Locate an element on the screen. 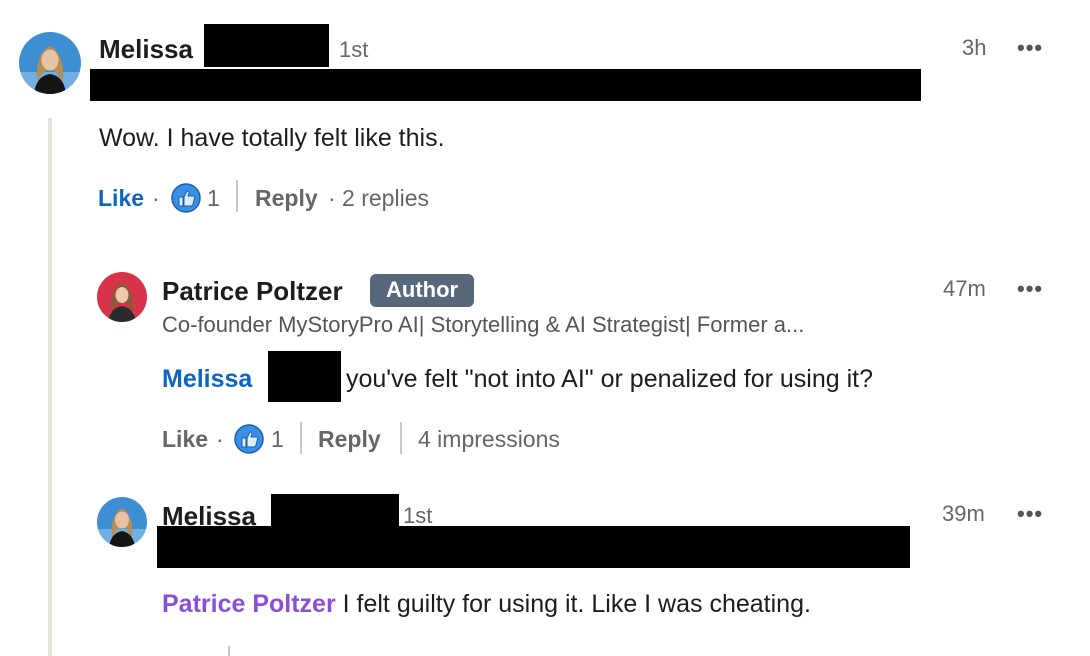 Image resolution: width=1090 pixels, height=656 pixels. reply-text: Melissa is located at coordinates (207, 379).